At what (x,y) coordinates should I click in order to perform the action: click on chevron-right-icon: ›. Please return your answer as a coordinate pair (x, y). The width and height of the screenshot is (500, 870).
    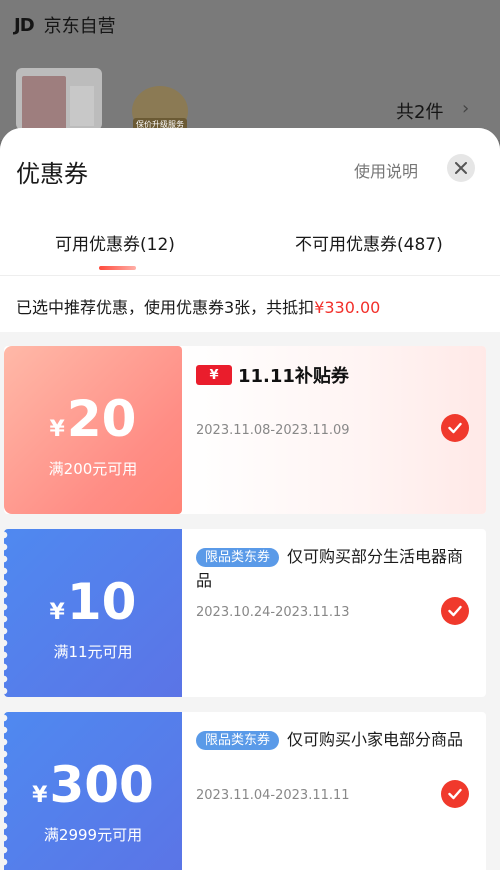
    Looking at the image, I should click on (466, 108).